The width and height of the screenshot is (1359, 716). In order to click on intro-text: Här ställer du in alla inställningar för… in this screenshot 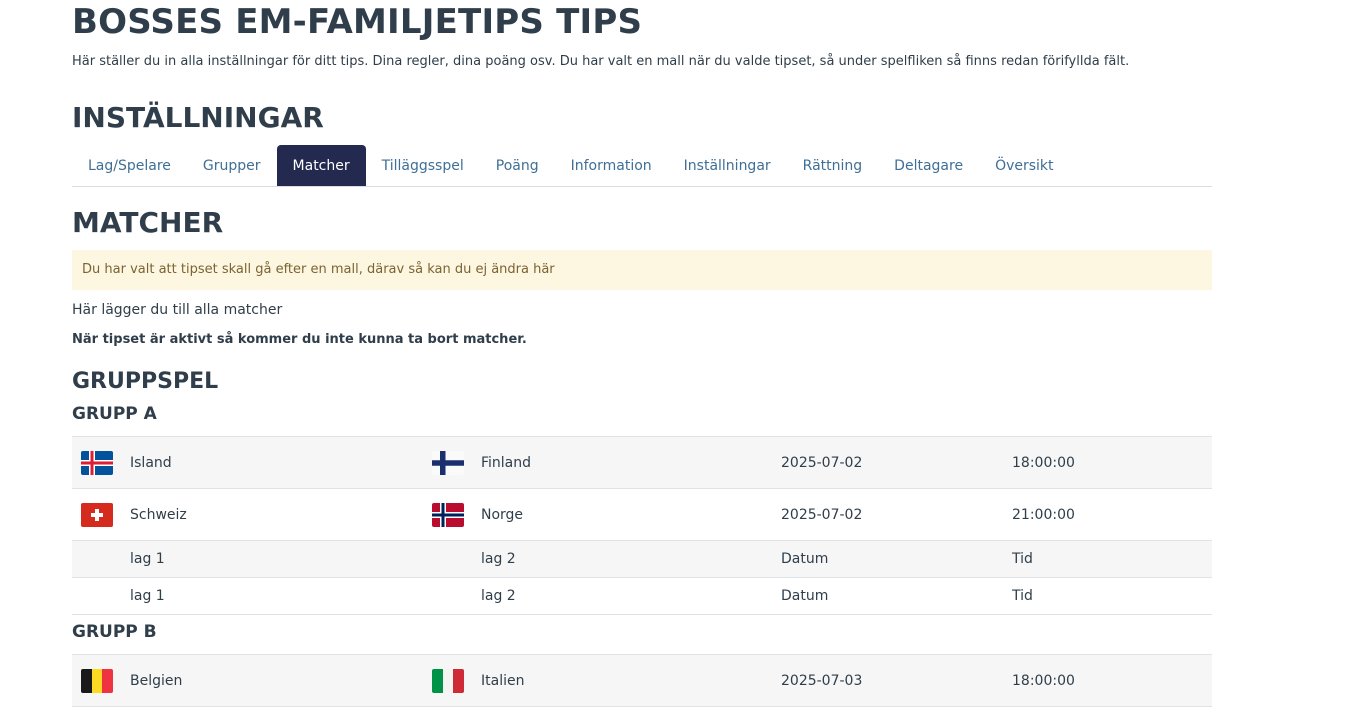, I will do `click(601, 61)`.